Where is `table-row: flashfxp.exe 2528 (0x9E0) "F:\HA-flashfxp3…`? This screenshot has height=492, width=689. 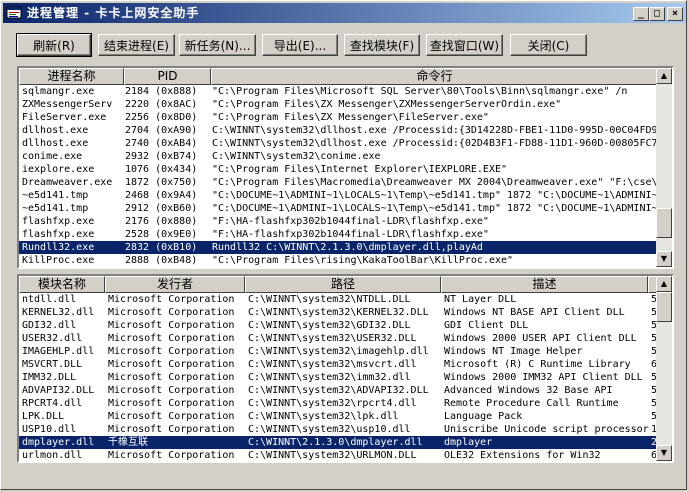 table-row: flashfxp.exe 2528 (0x9E0) "F:\HA-flashfxp3… is located at coordinates (338, 234).